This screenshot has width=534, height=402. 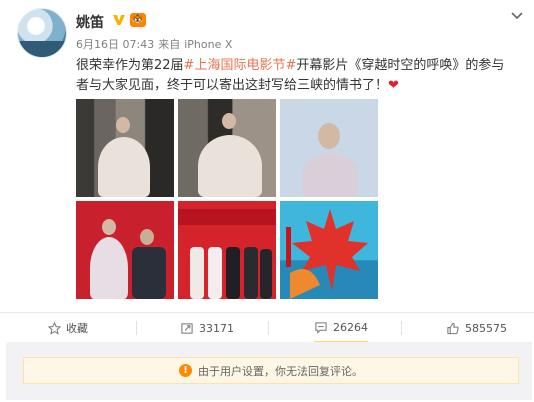 What do you see at coordinates (187, 328) in the screenshot?
I see `repost-icon` at bounding box center [187, 328].